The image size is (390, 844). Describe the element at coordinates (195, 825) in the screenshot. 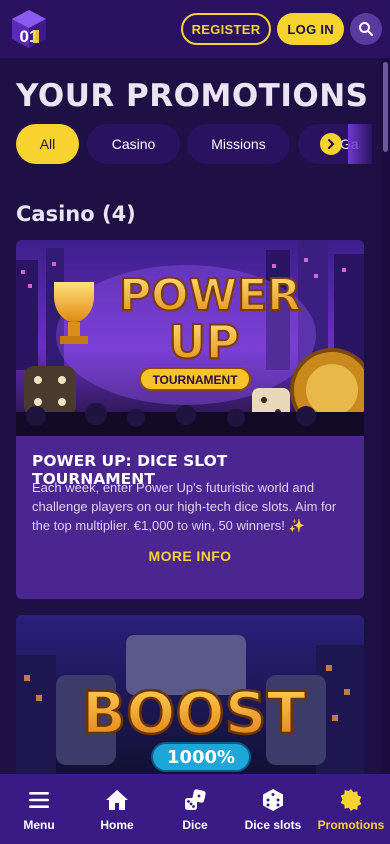

I see `nav-label: Dice` at that location.